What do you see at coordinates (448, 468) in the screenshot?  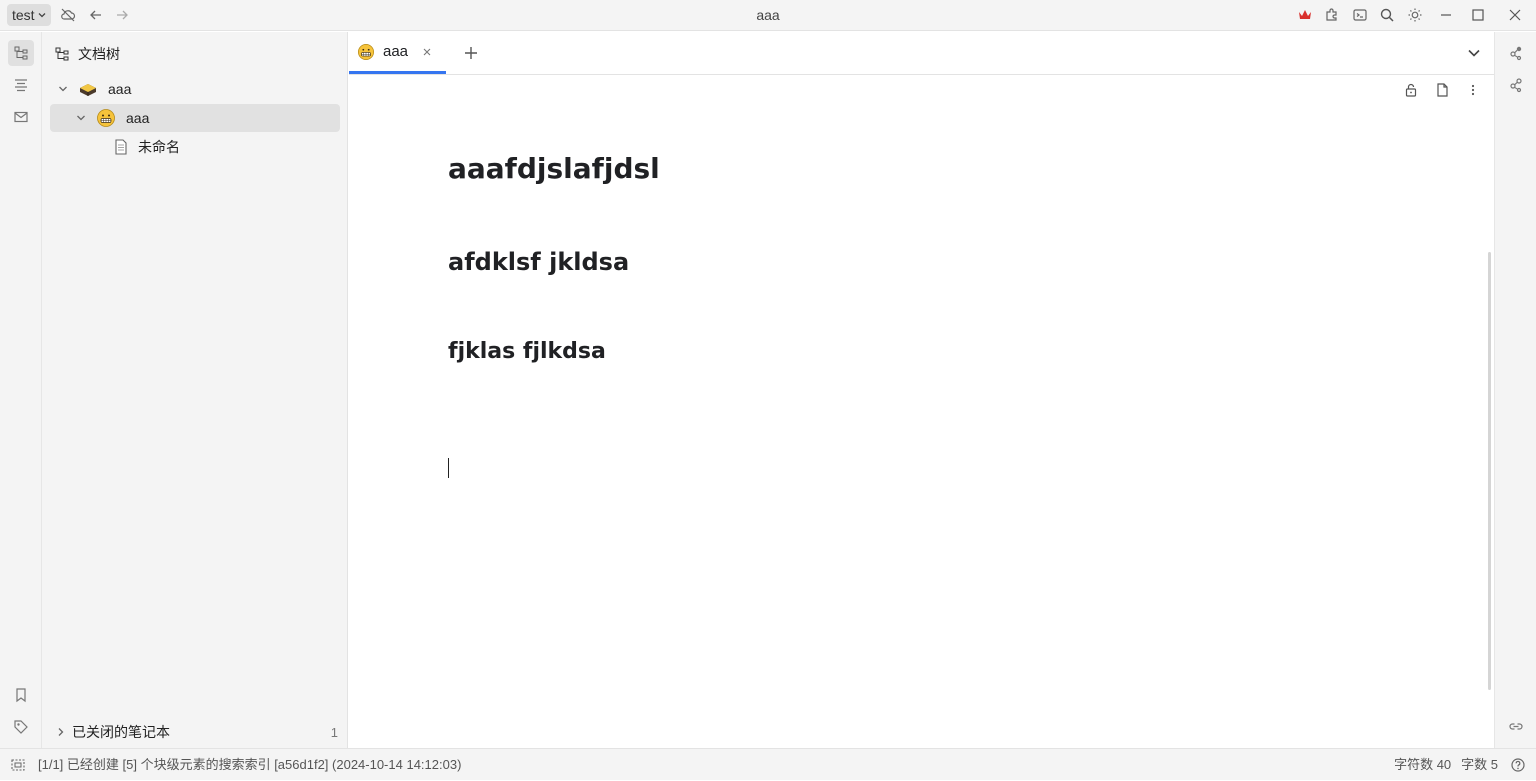 I see `text-caret` at bounding box center [448, 468].